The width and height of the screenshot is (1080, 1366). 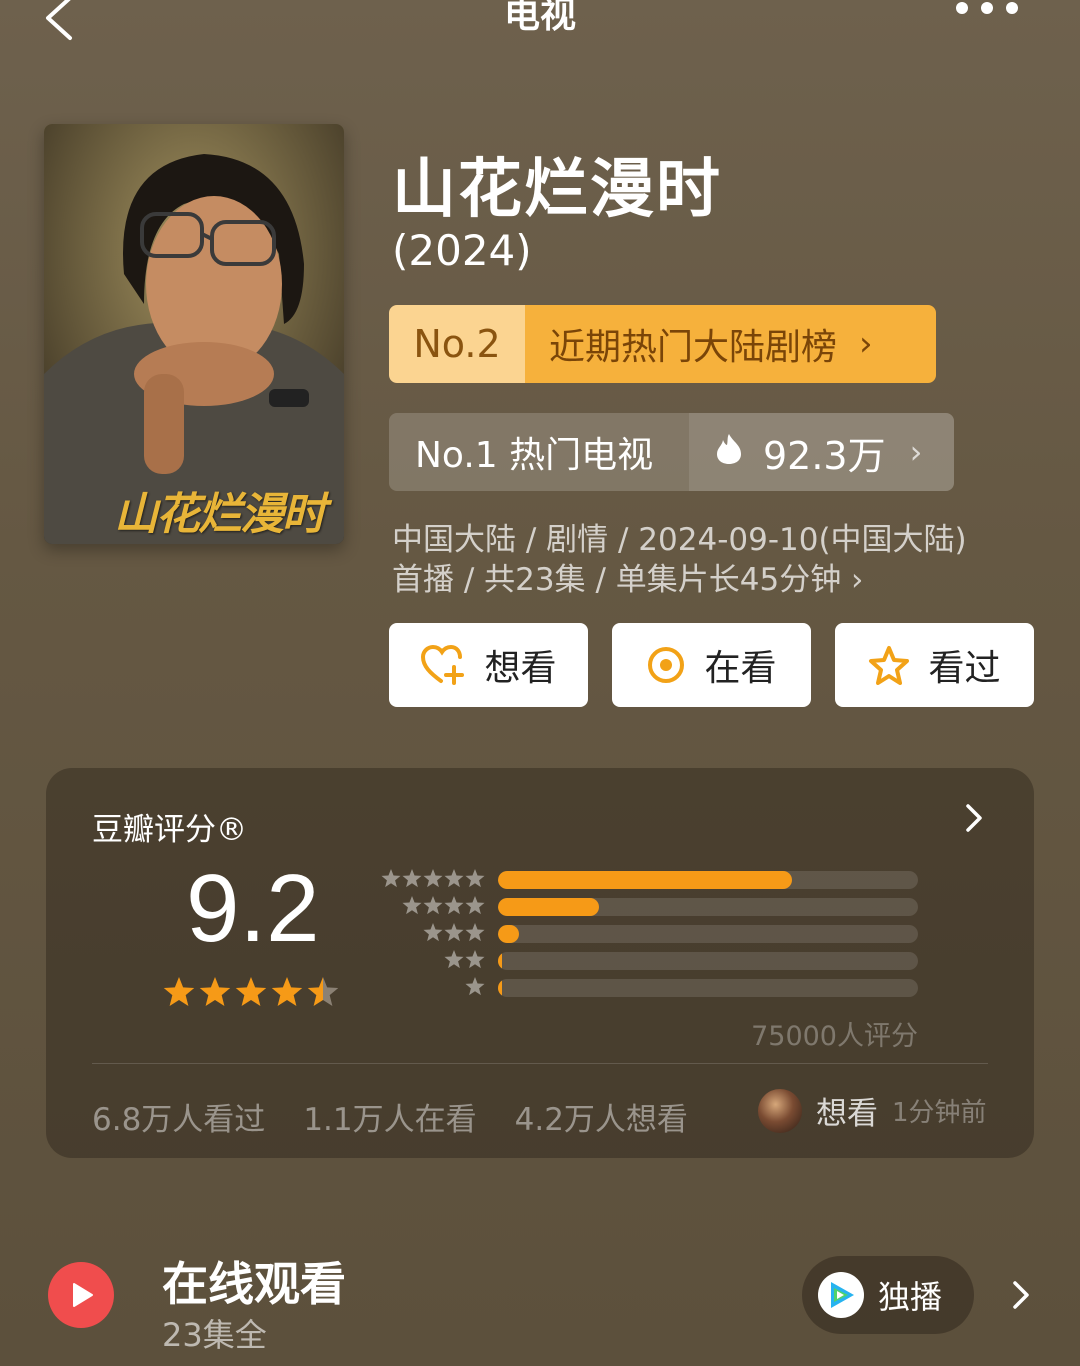 I want to click on rating-score: 9.2, so click(x=253, y=908).